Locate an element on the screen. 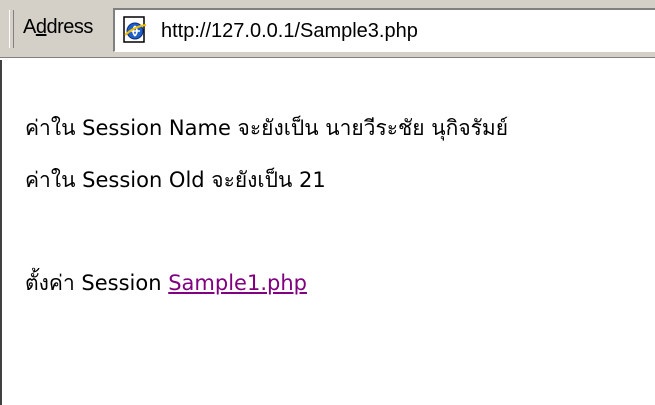 This screenshot has width=655, height=405. address-label: Address is located at coordinates (58, 27).